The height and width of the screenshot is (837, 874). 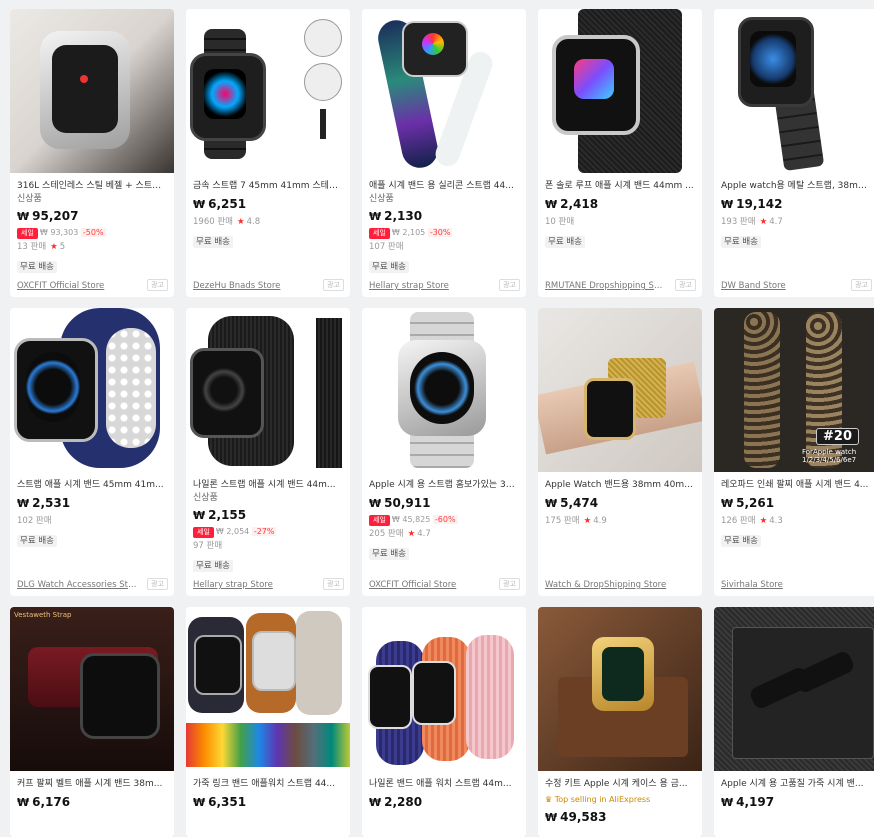 What do you see at coordinates (268, 204) in the screenshot?
I see `product-price: ₩6,251` at bounding box center [268, 204].